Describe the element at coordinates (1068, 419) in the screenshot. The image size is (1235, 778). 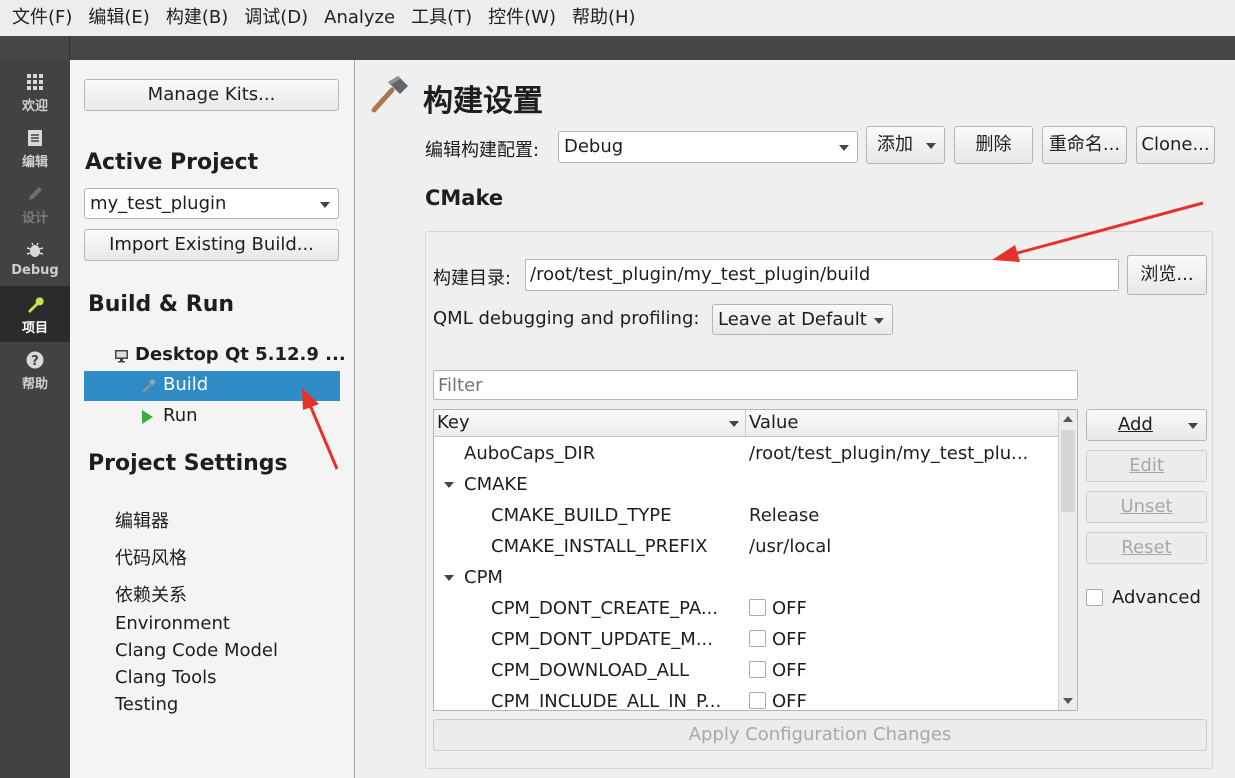
I see `scroll-up-icon` at that location.